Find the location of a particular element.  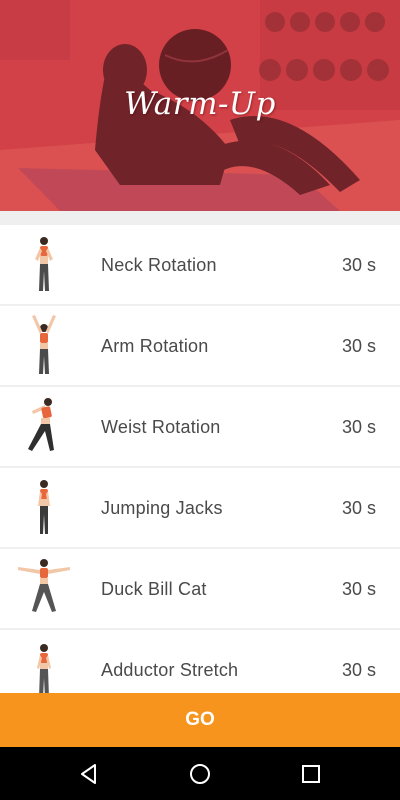

exercise-name: Duck Bill Cat is located at coordinates (154, 589).